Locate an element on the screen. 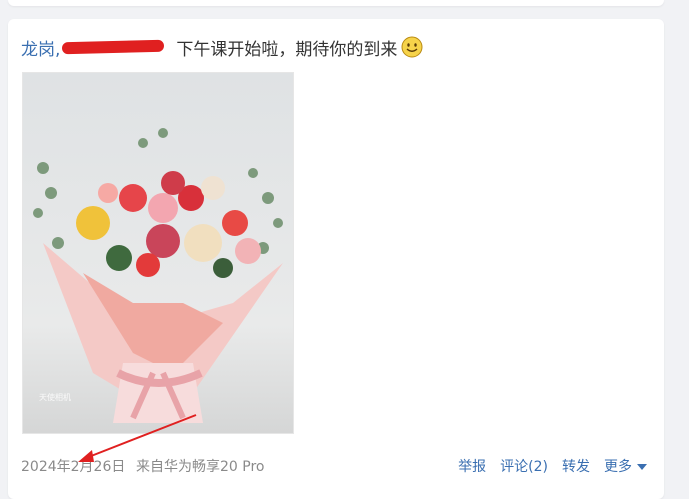 The width and height of the screenshot is (689, 499). repost-button: 转发 is located at coordinates (576, 466).